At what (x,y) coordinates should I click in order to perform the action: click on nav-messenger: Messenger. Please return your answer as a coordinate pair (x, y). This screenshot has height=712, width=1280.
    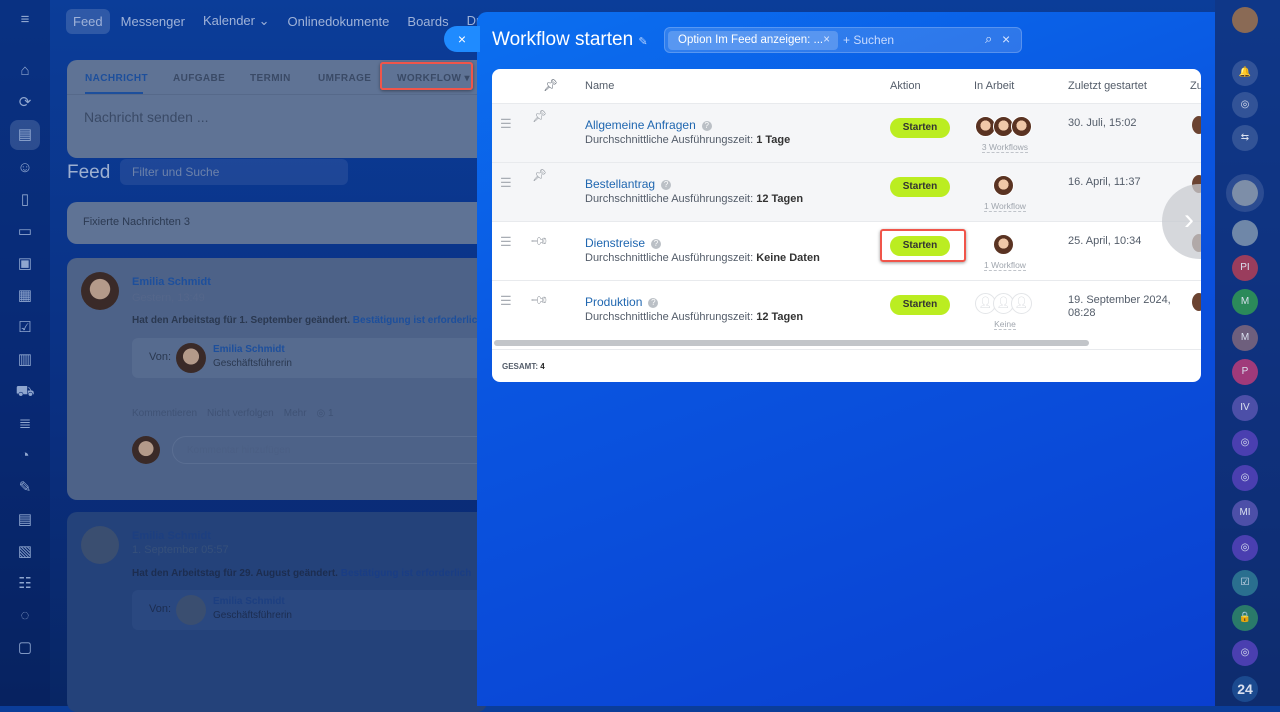
    Looking at the image, I should click on (153, 21).